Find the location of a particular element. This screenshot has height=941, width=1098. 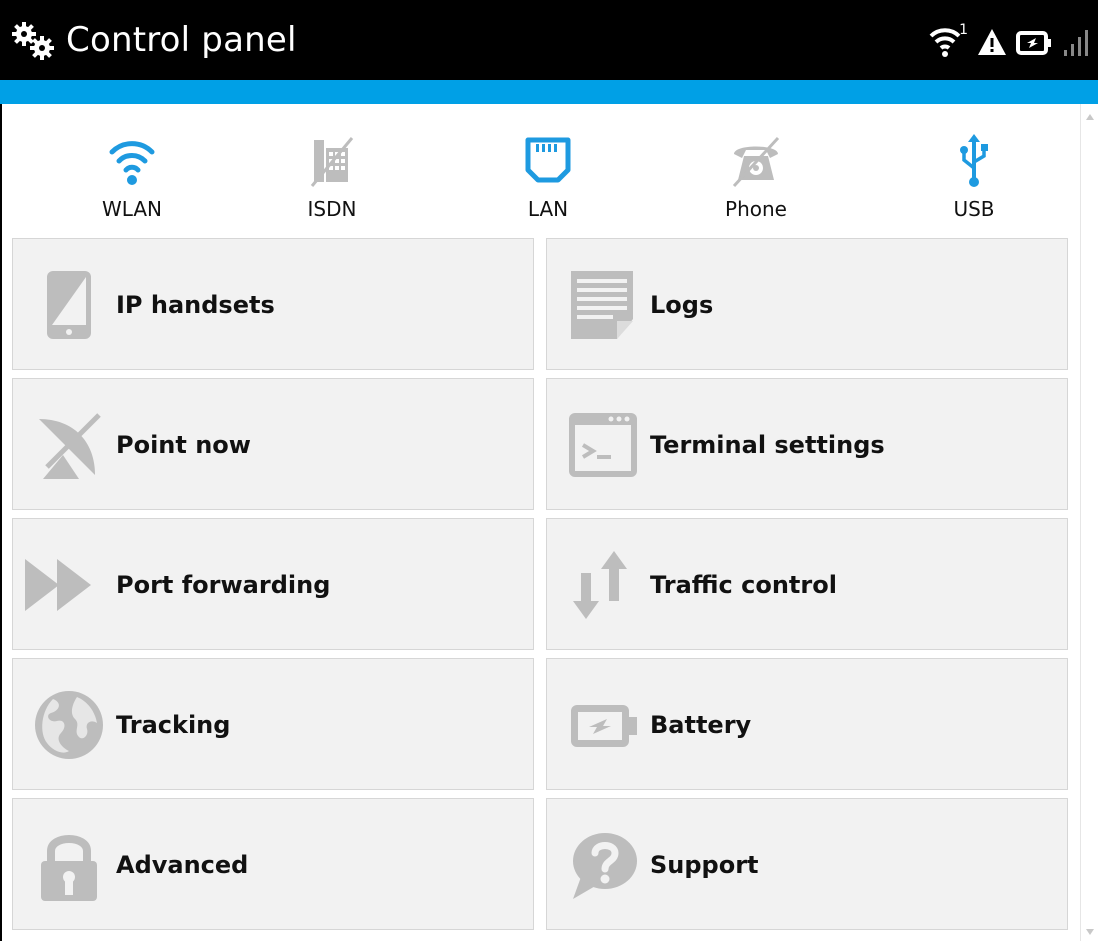

lan-icon is located at coordinates (548, 160).